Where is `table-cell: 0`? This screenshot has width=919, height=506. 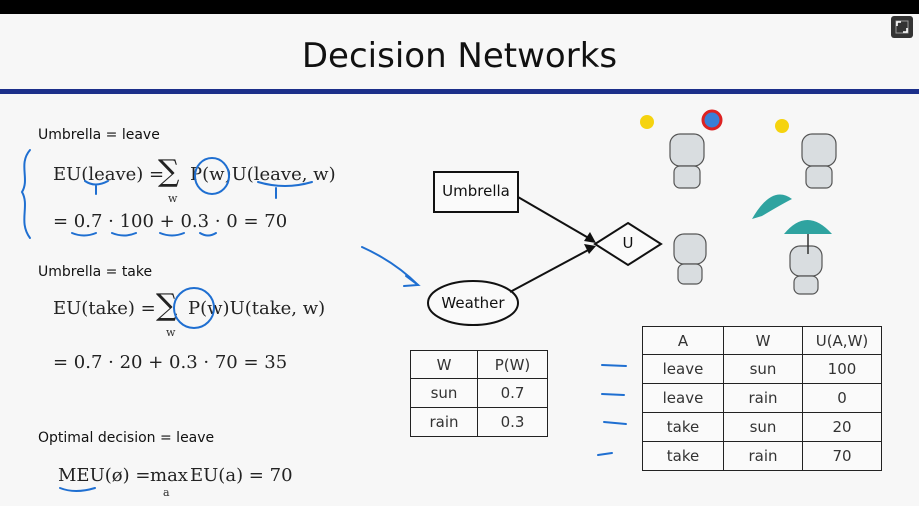 table-cell: 0 is located at coordinates (842, 398).